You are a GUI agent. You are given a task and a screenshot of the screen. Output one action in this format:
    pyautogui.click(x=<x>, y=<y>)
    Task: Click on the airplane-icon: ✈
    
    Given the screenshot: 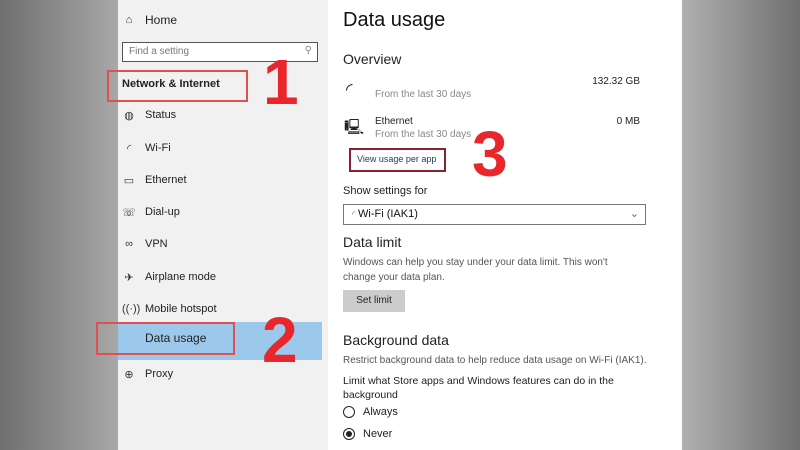 What is the action you would take?
    pyautogui.click(x=129, y=277)
    